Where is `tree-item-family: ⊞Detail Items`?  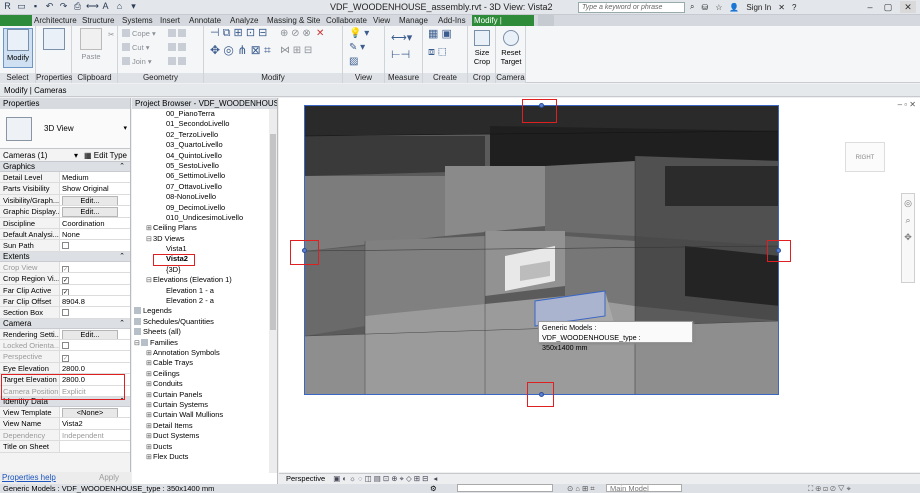
tree-item-family: ⊞Detail Items is located at coordinates (204, 426).